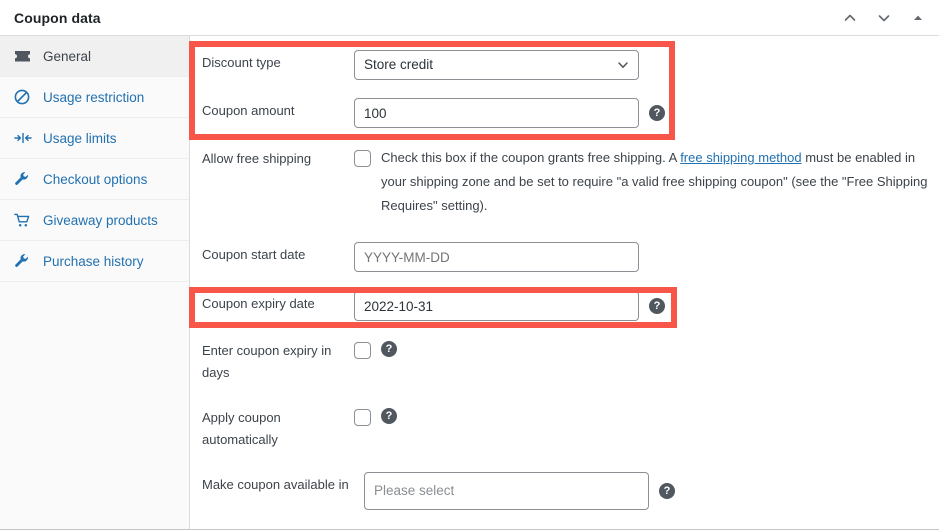  What do you see at coordinates (267, 361) in the screenshot?
I see `field-label: Enter coupon expiry in days` at bounding box center [267, 361].